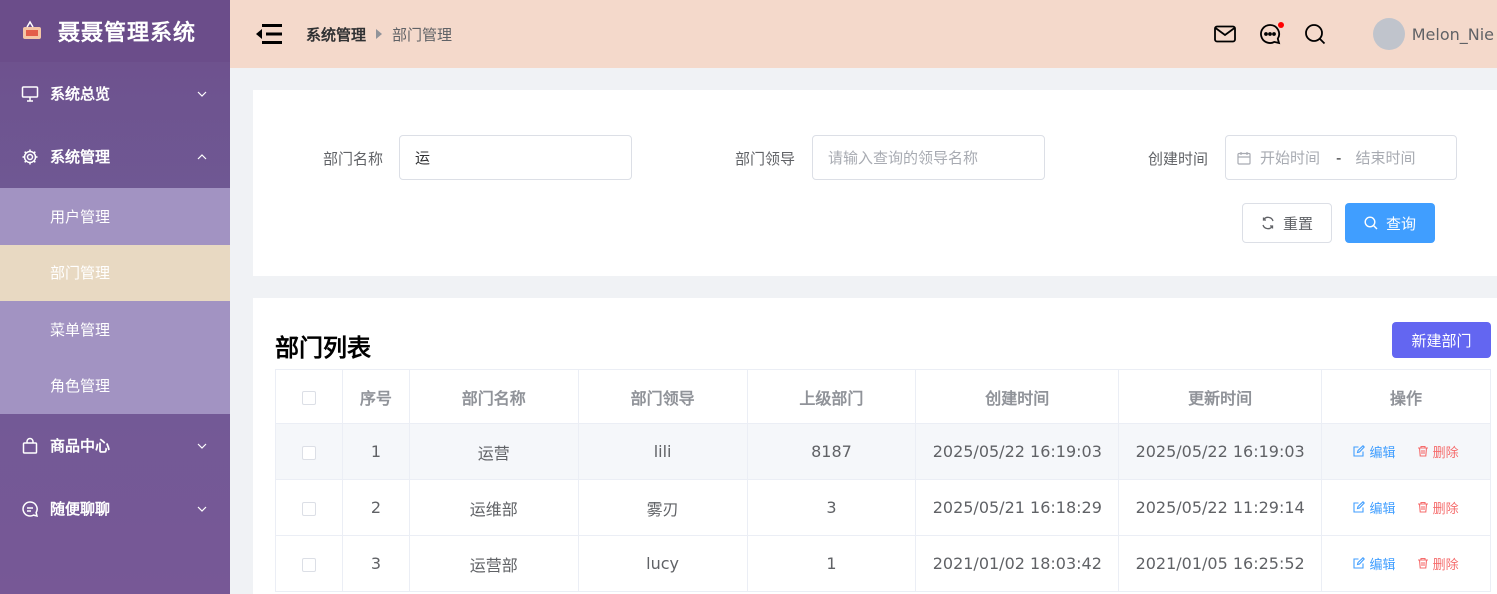 This screenshot has width=1497, height=594. What do you see at coordinates (662, 451) in the screenshot?
I see `cell-leader: lili` at bounding box center [662, 451].